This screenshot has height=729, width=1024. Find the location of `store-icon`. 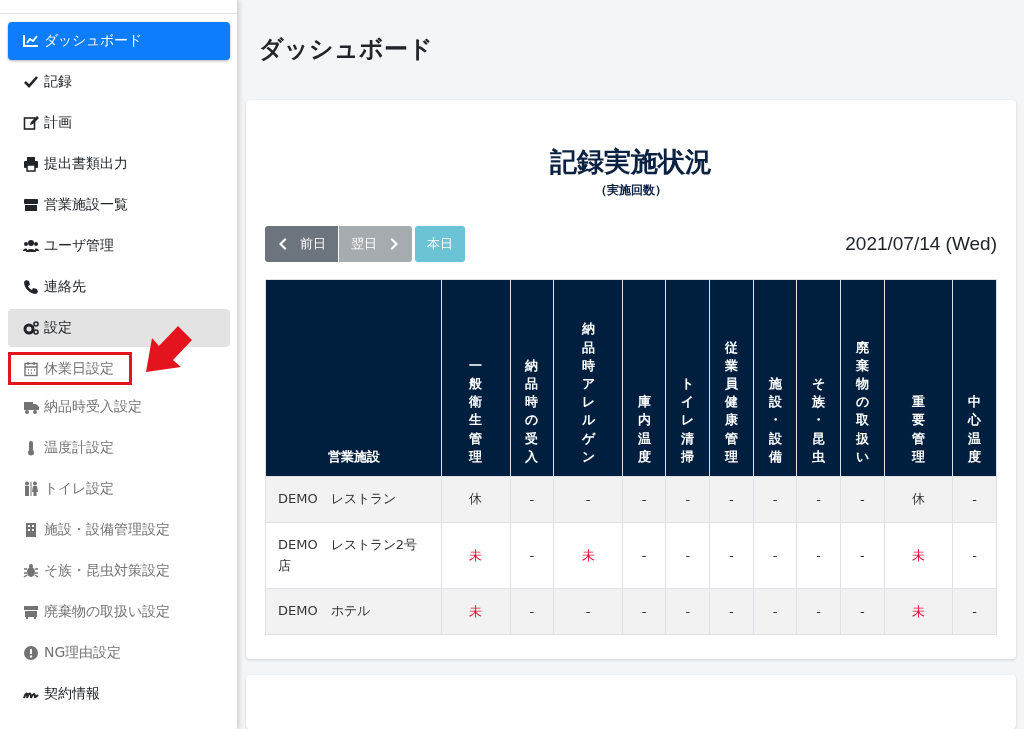

store-icon is located at coordinates (31, 205).